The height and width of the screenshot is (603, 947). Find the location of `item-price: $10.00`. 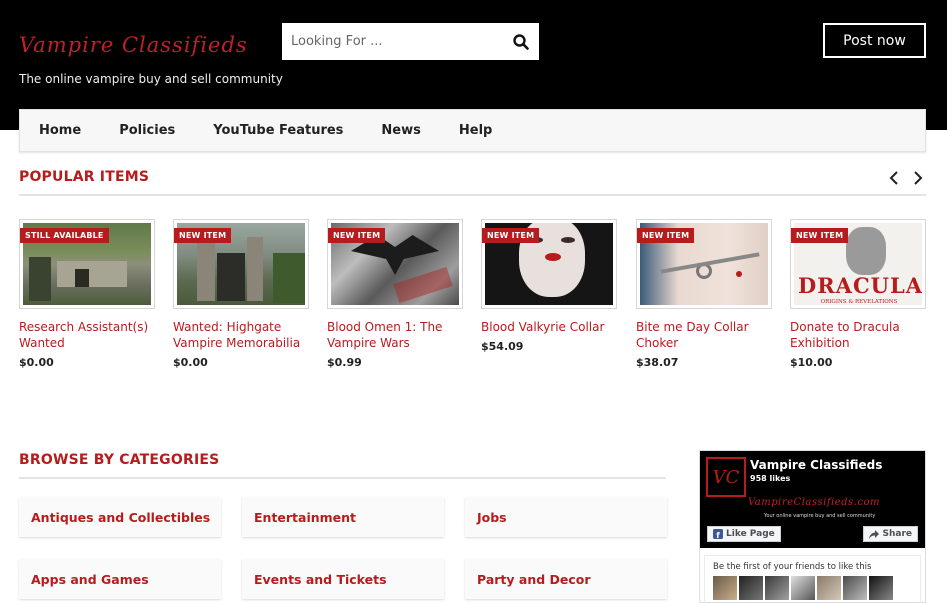

item-price: $10.00 is located at coordinates (811, 362).